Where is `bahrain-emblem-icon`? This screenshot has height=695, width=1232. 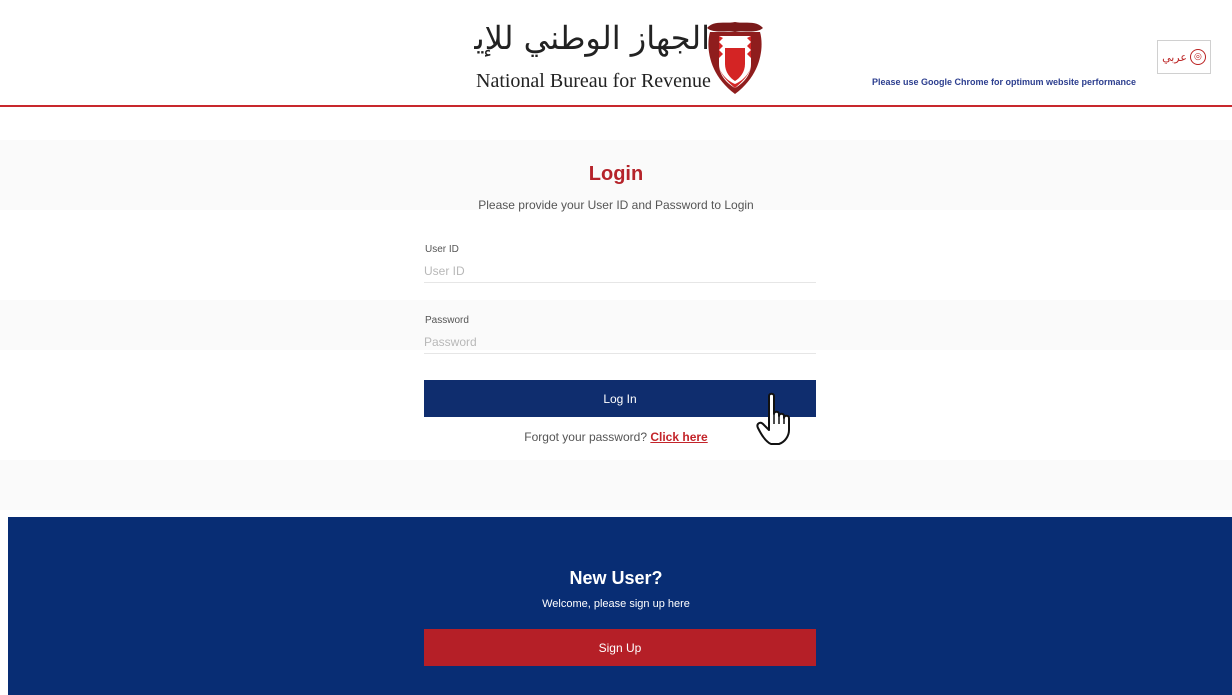
bahrain-emblem-icon is located at coordinates (735, 58).